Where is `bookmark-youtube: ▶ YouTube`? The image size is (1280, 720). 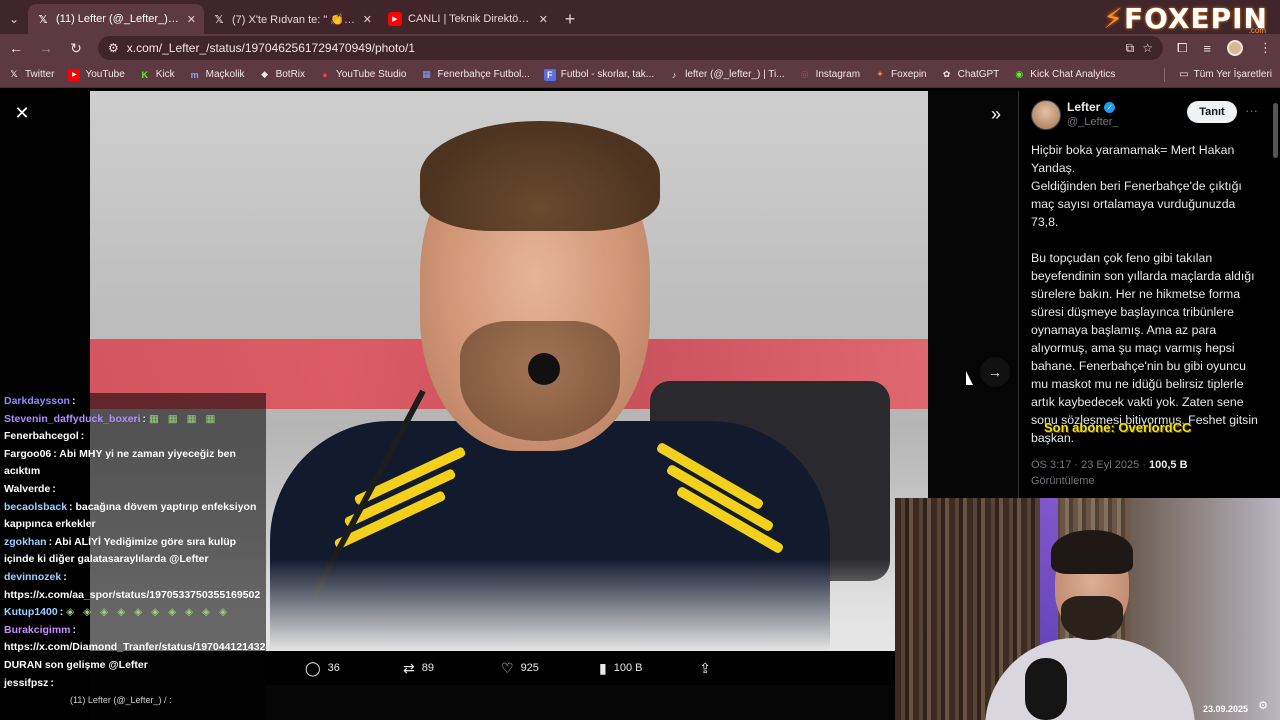
bookmark-youtube: ▶ YouTube is located at coordinates (96, 74).